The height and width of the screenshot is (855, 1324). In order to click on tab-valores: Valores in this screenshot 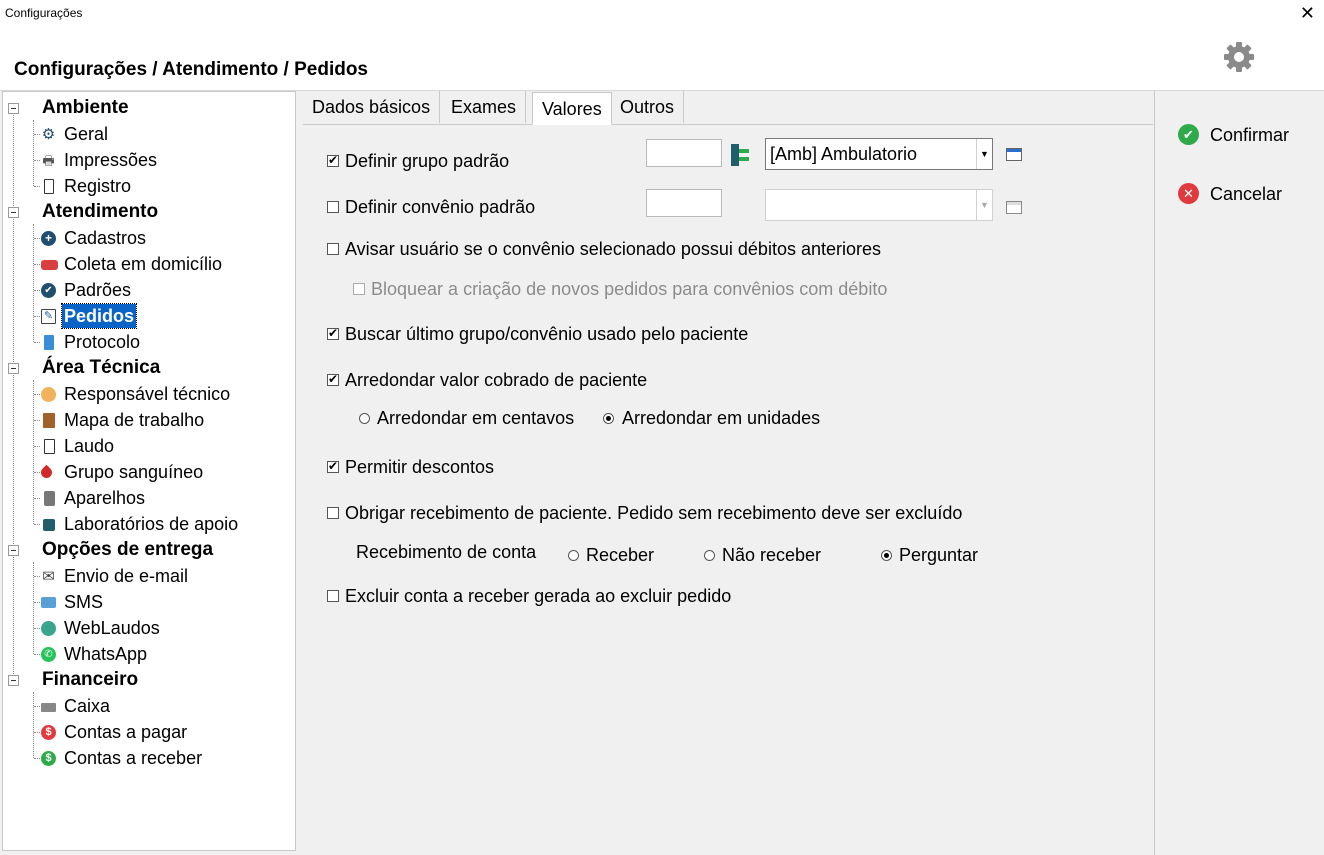, I will do `click(572, 108)`.